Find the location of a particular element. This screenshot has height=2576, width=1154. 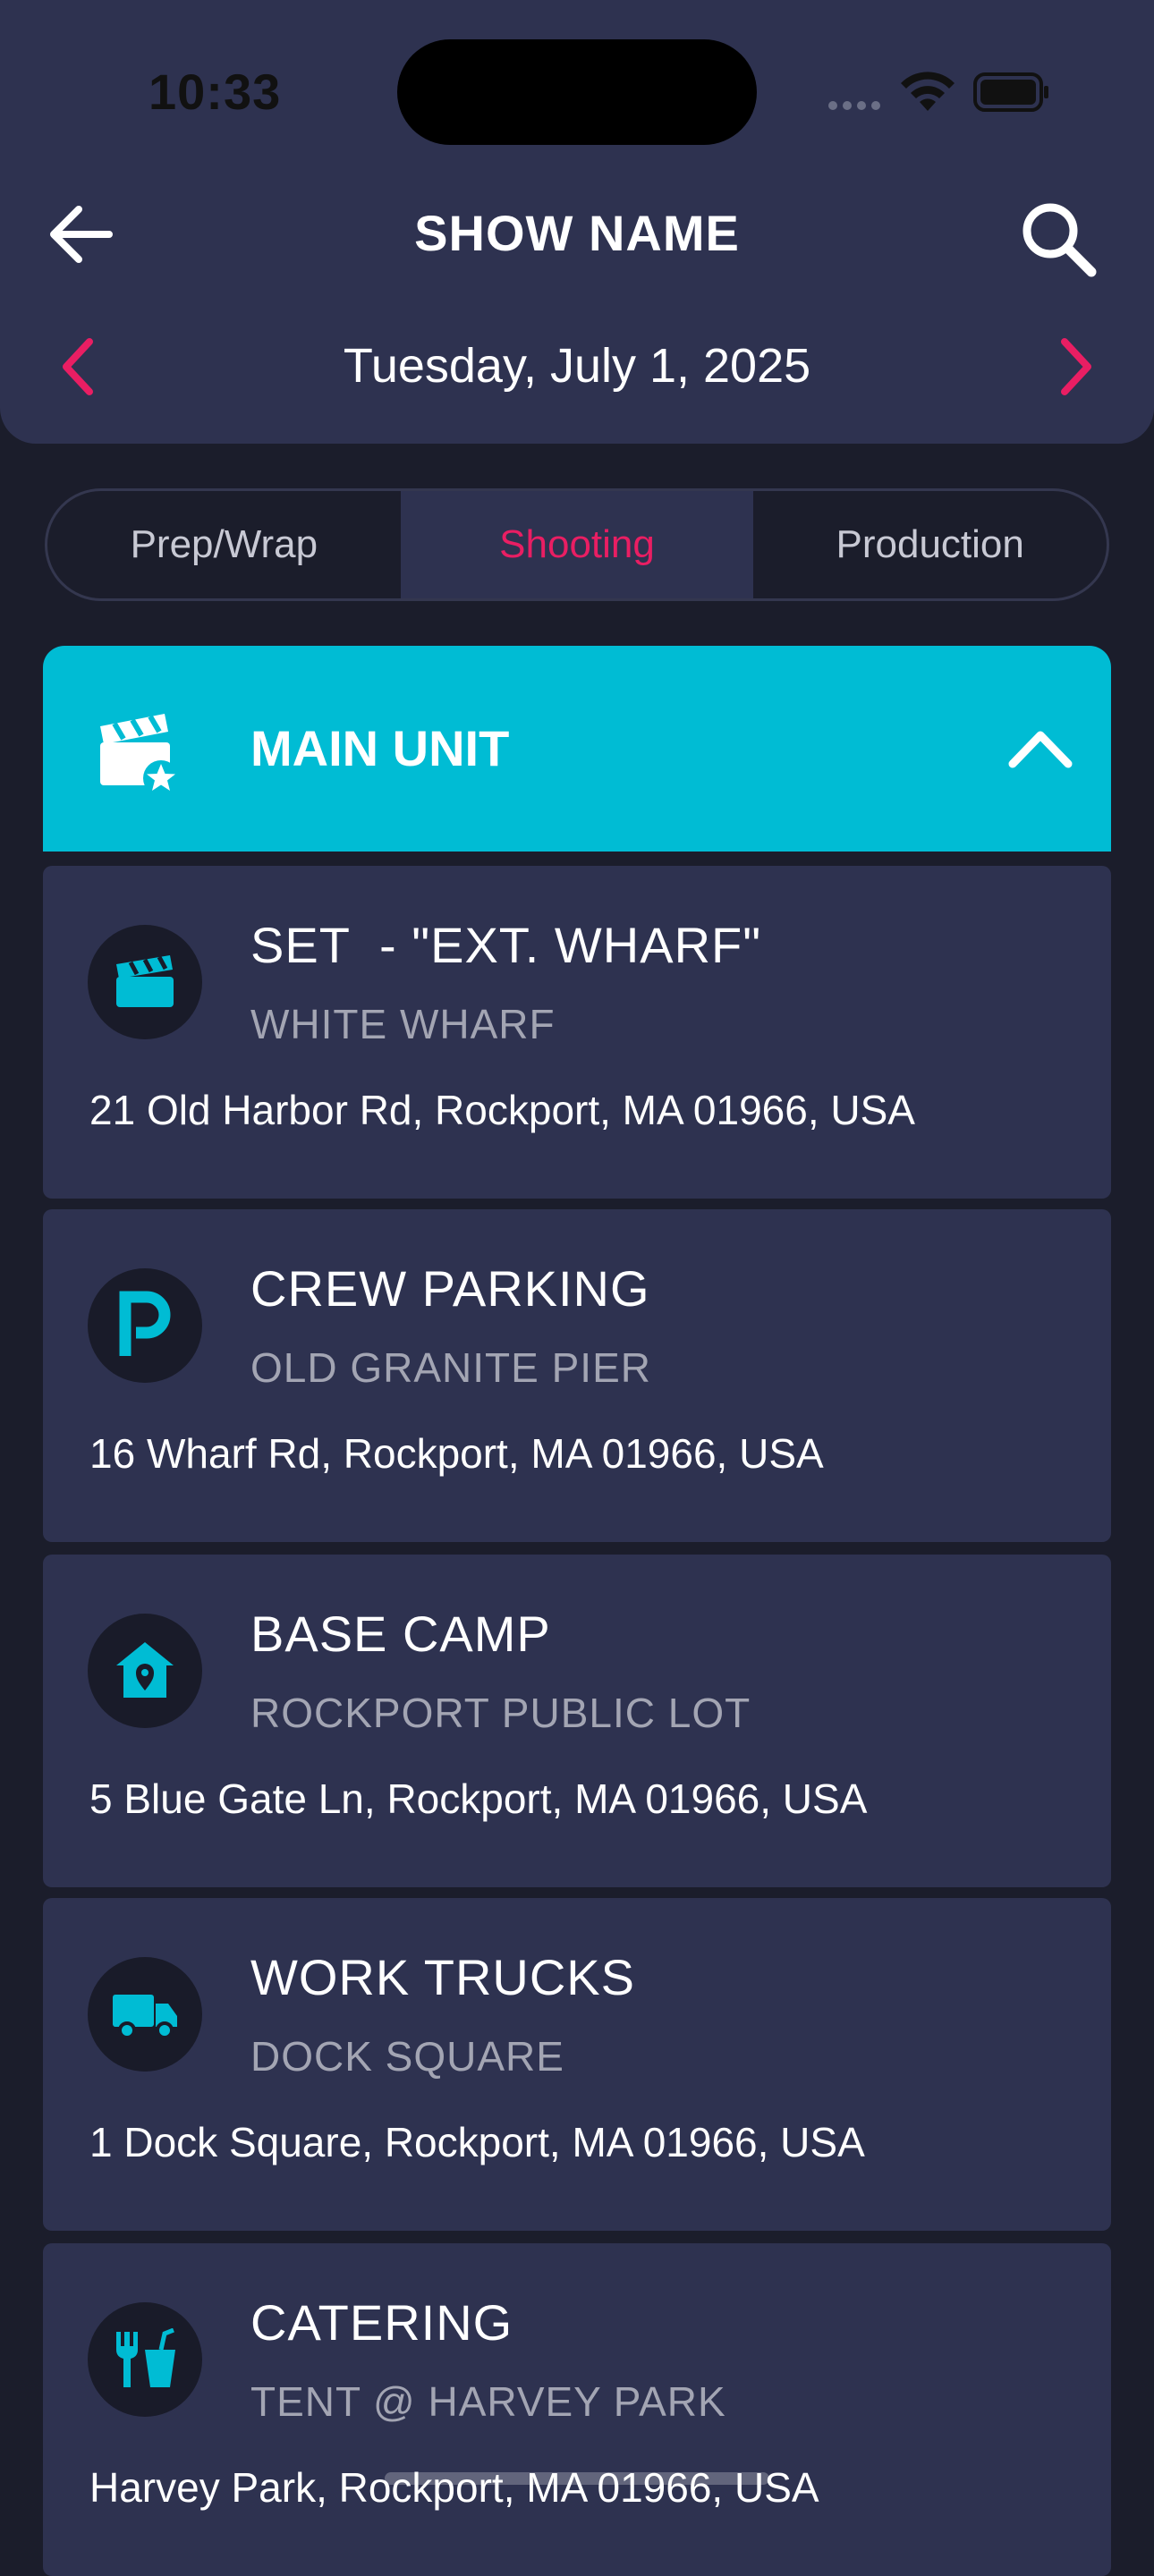

chevron-right-icon is located at coordinates (1076, 366).